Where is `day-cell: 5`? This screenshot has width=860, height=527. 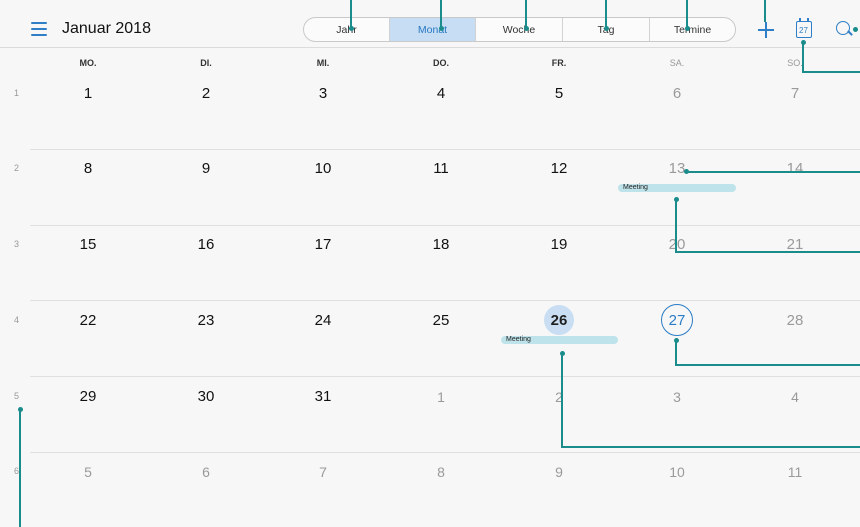 day-cell: 5 is located at coordinates (559, 93).